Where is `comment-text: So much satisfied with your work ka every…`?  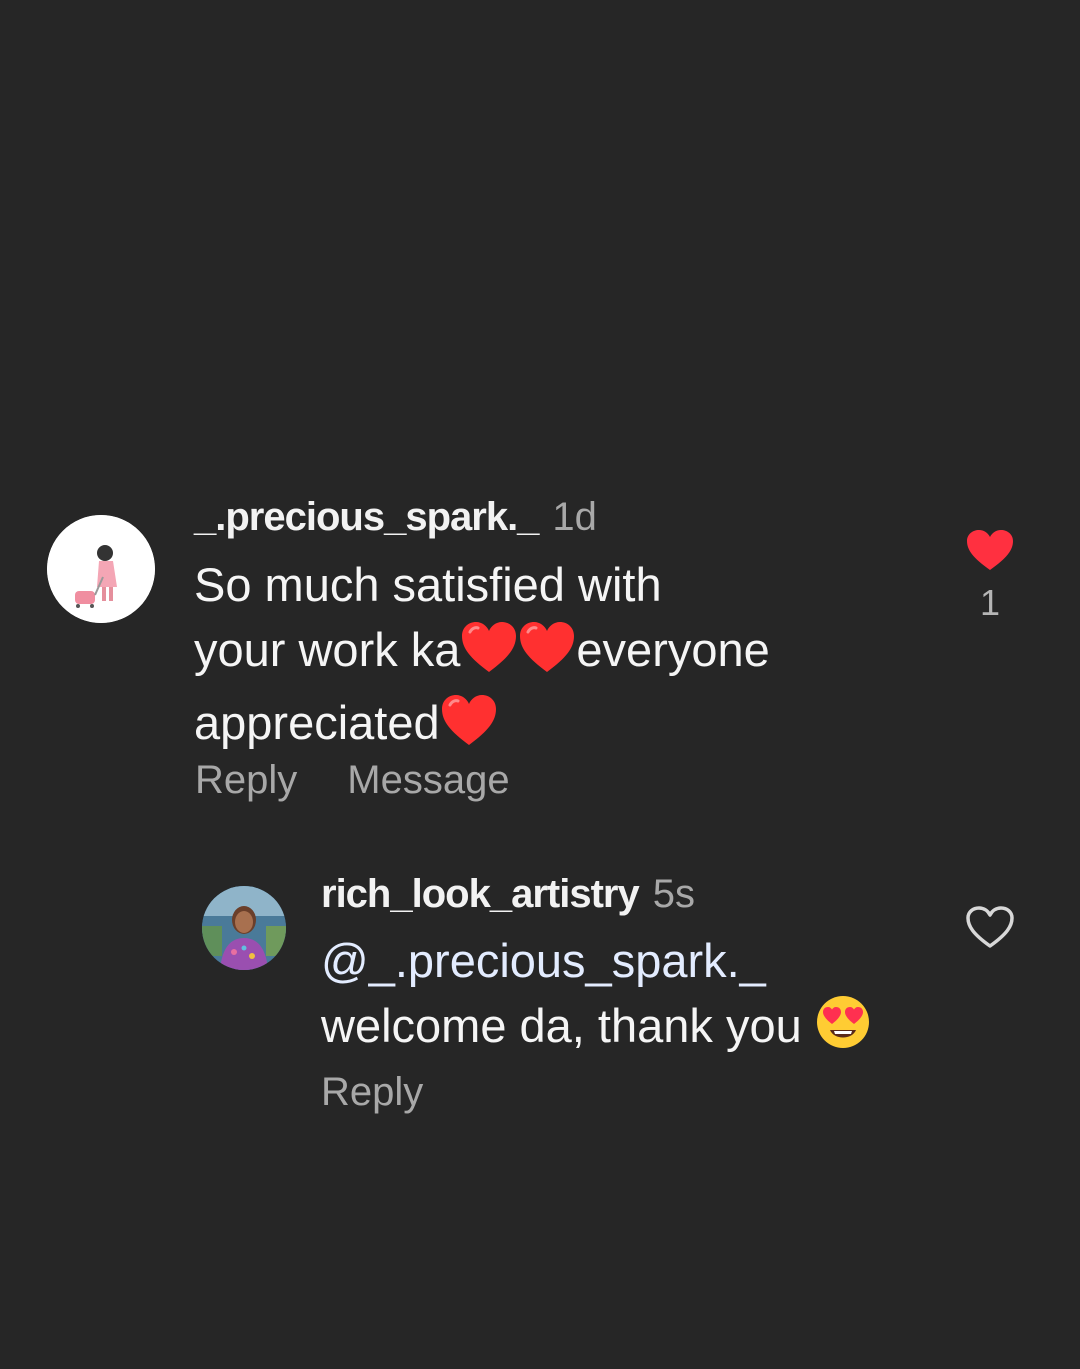
comment-text: So much satisfied with your work ka every… is located at coordinates (544, 657).